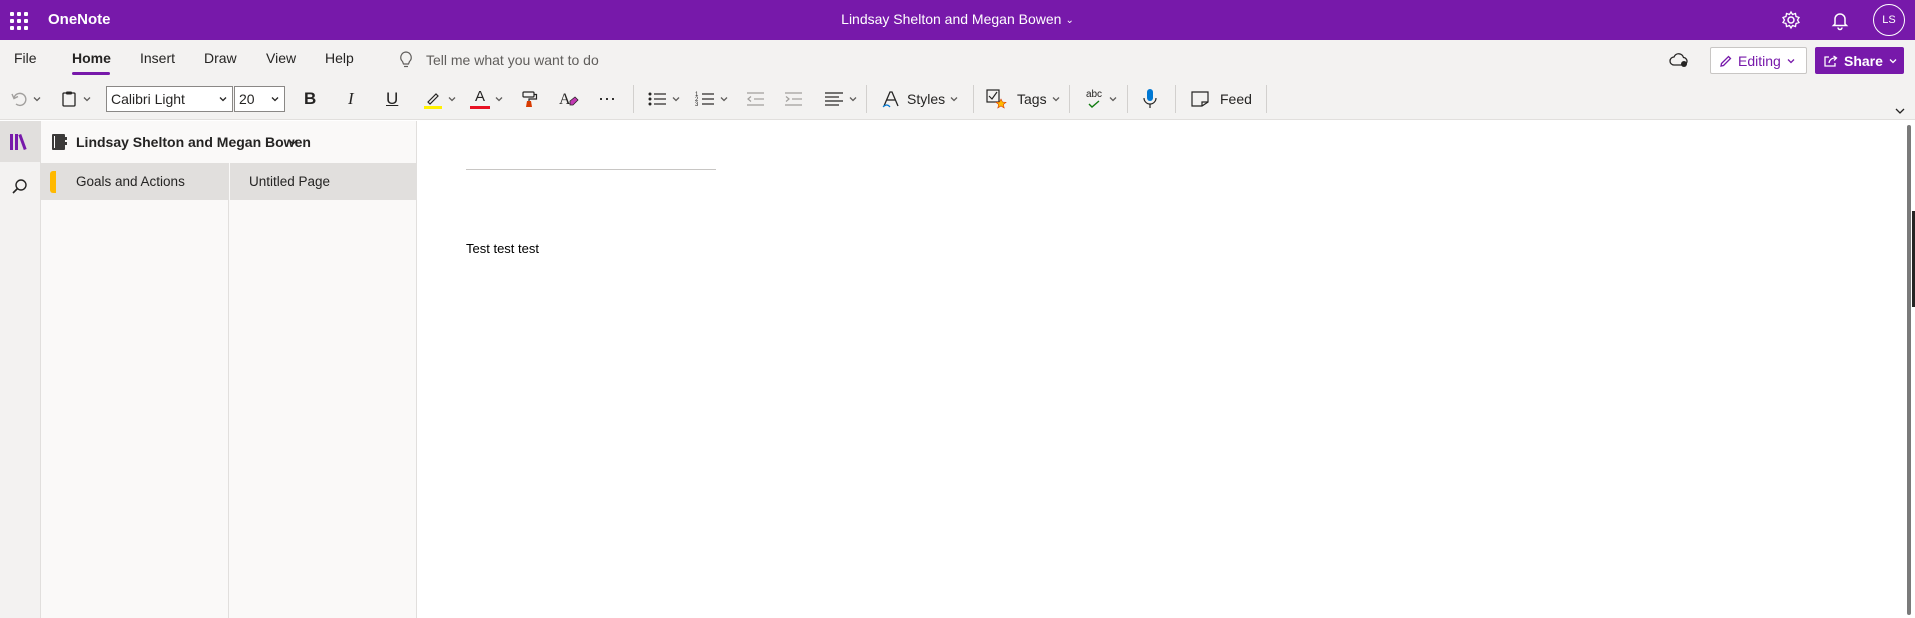  I want to click on bulleted-list-icon, so click(657, 99).